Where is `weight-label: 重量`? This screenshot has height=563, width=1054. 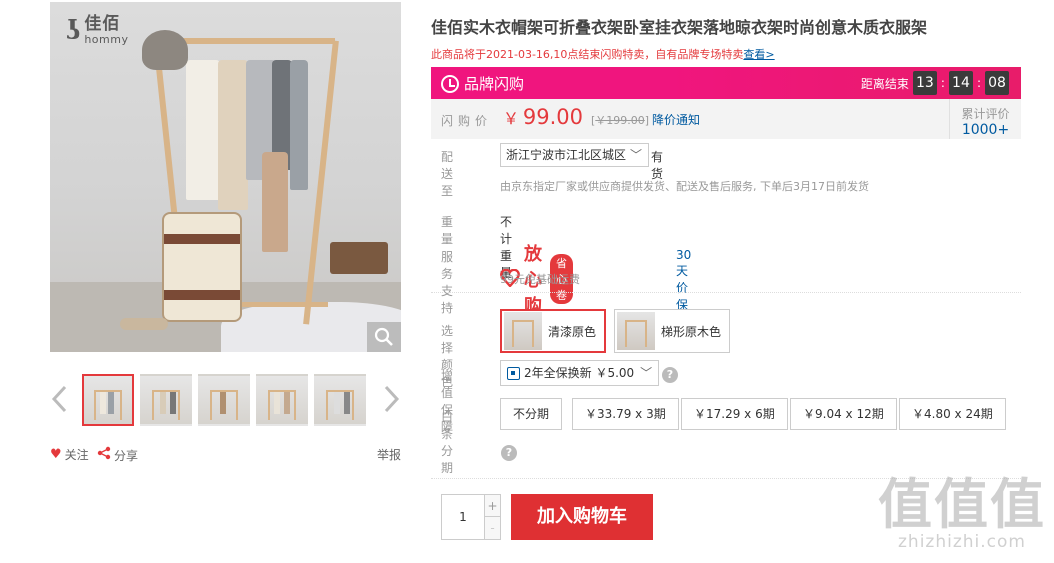
weight-label: 重量 is located at coordinates (450, 230).